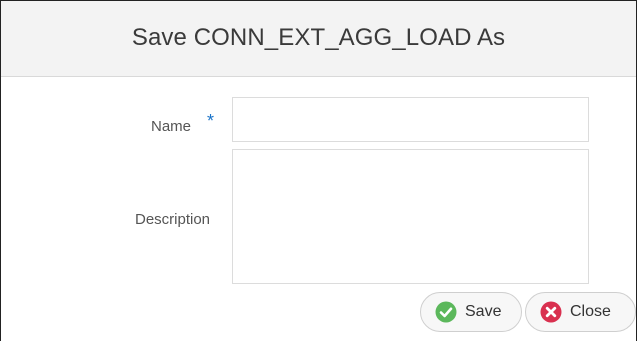  Describe the element at coordinates (590, 311) in the screenshot. I see `close-label: Close` at that location.